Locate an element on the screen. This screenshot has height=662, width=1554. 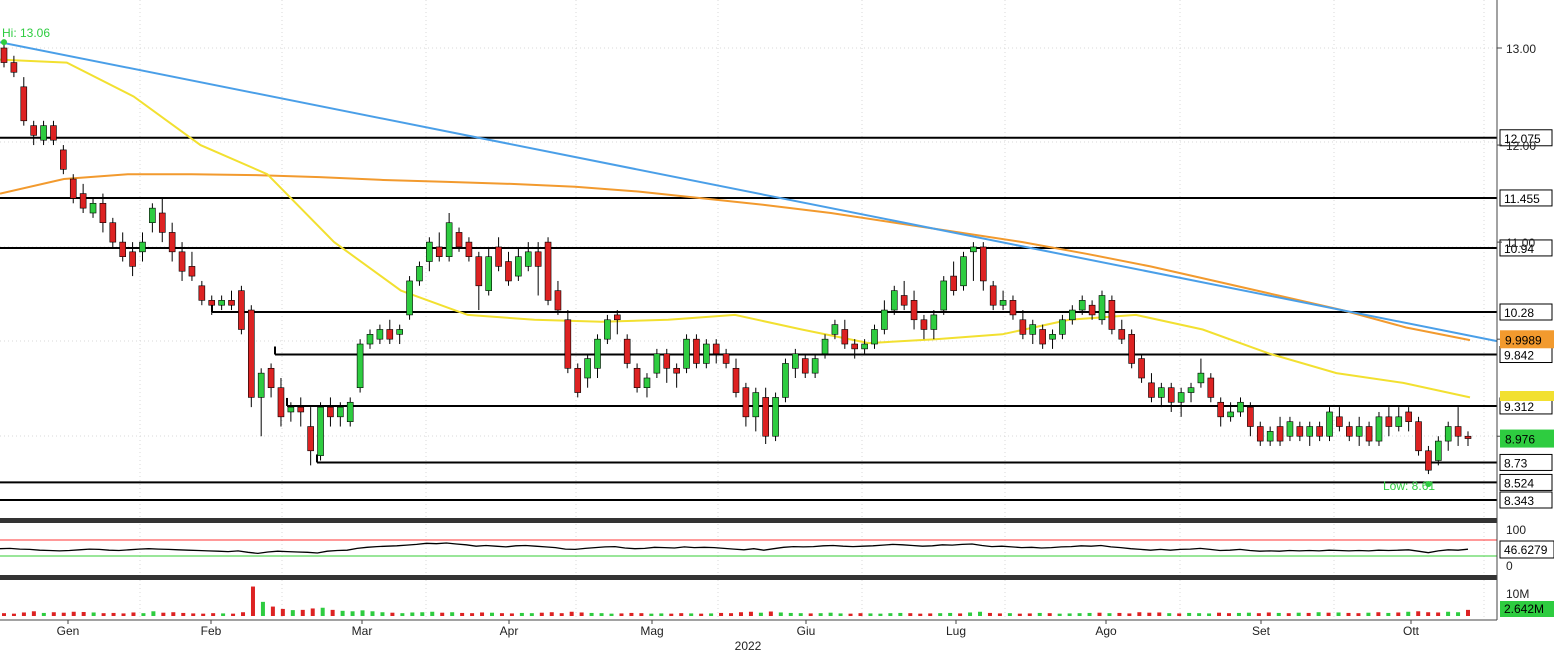
osc-tick-label: 100 is located at coordinates (1516, 530).